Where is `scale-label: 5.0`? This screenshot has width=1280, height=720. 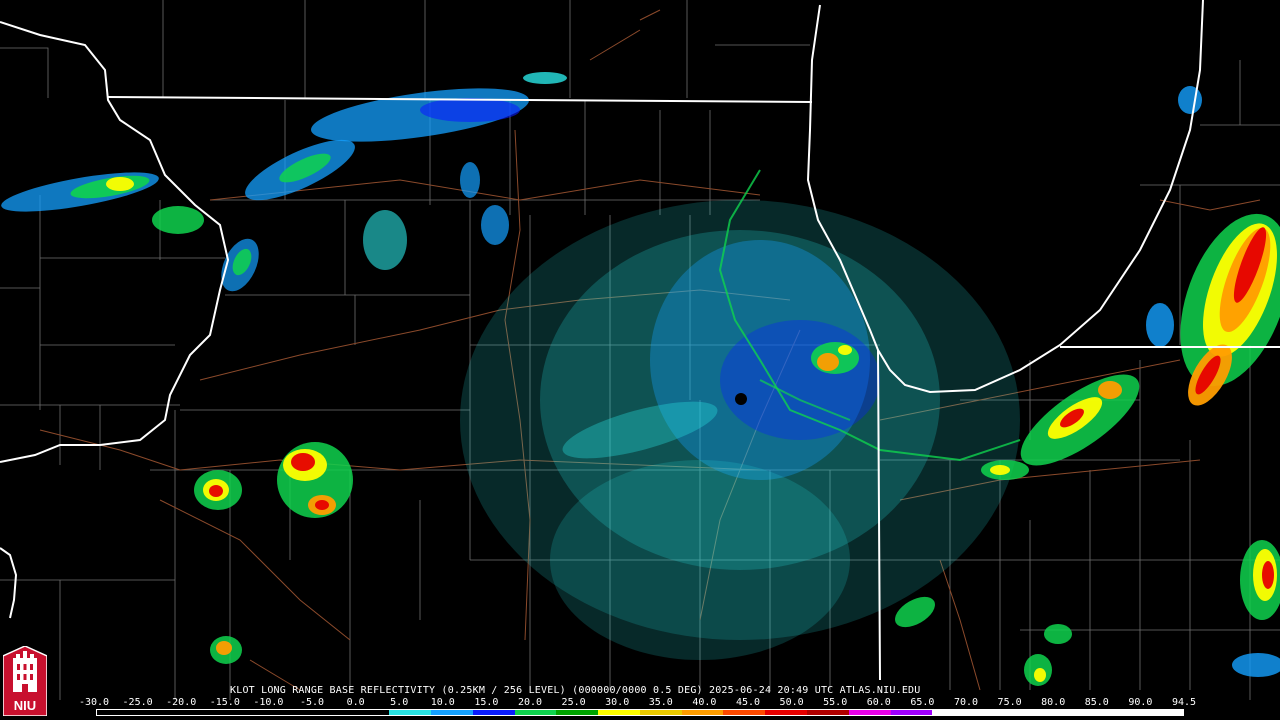
scale-label: 5.0 is located at coordinates (399, 702).